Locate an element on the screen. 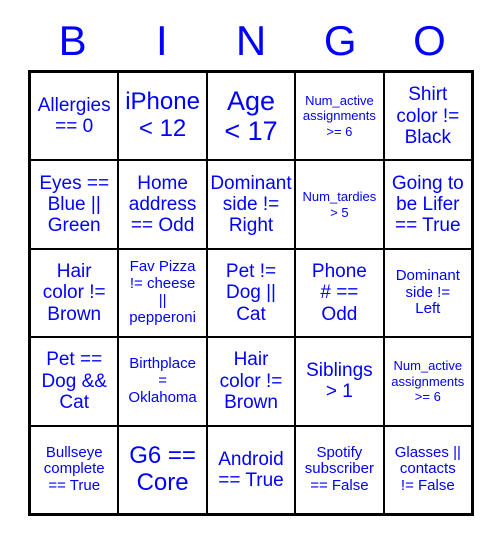 This screenshot has height=544, width=501. bingo-cell-r5c5: Glasses || contacts != False is located at coordinates (427, 469).